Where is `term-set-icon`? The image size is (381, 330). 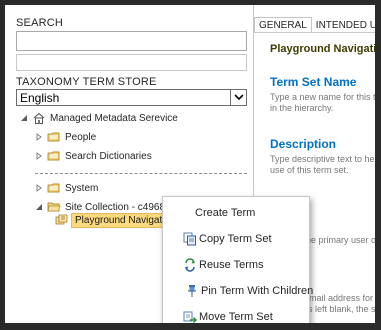 term-set-icon is located at coordinates (62, 220).